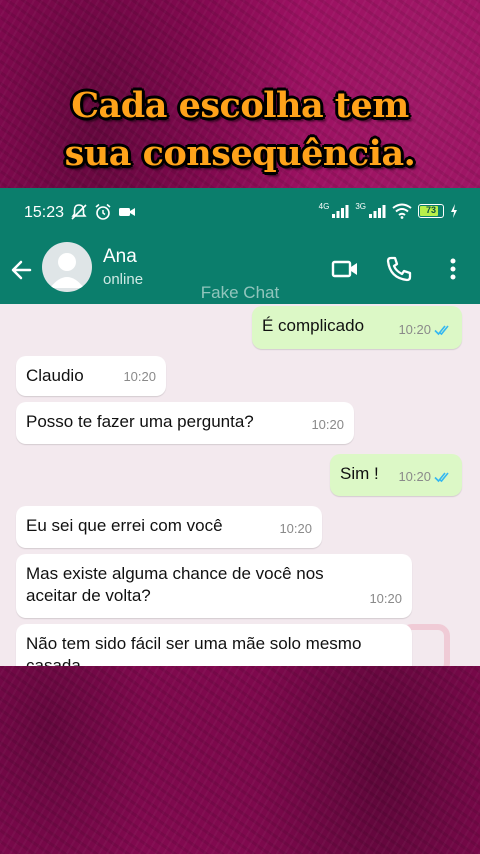  I want to click on message-bubble-incoming: Claudio 10:20, so click(91, 376).